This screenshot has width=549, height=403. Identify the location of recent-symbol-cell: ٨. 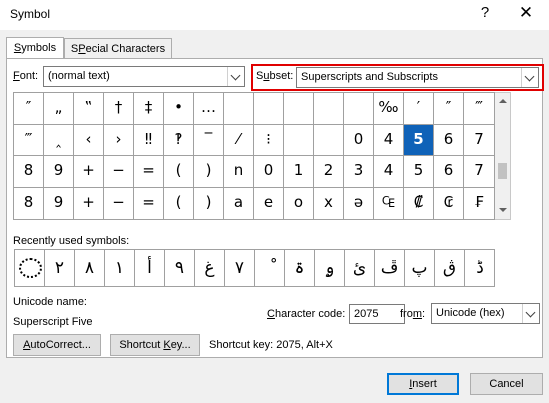
(90, 268).